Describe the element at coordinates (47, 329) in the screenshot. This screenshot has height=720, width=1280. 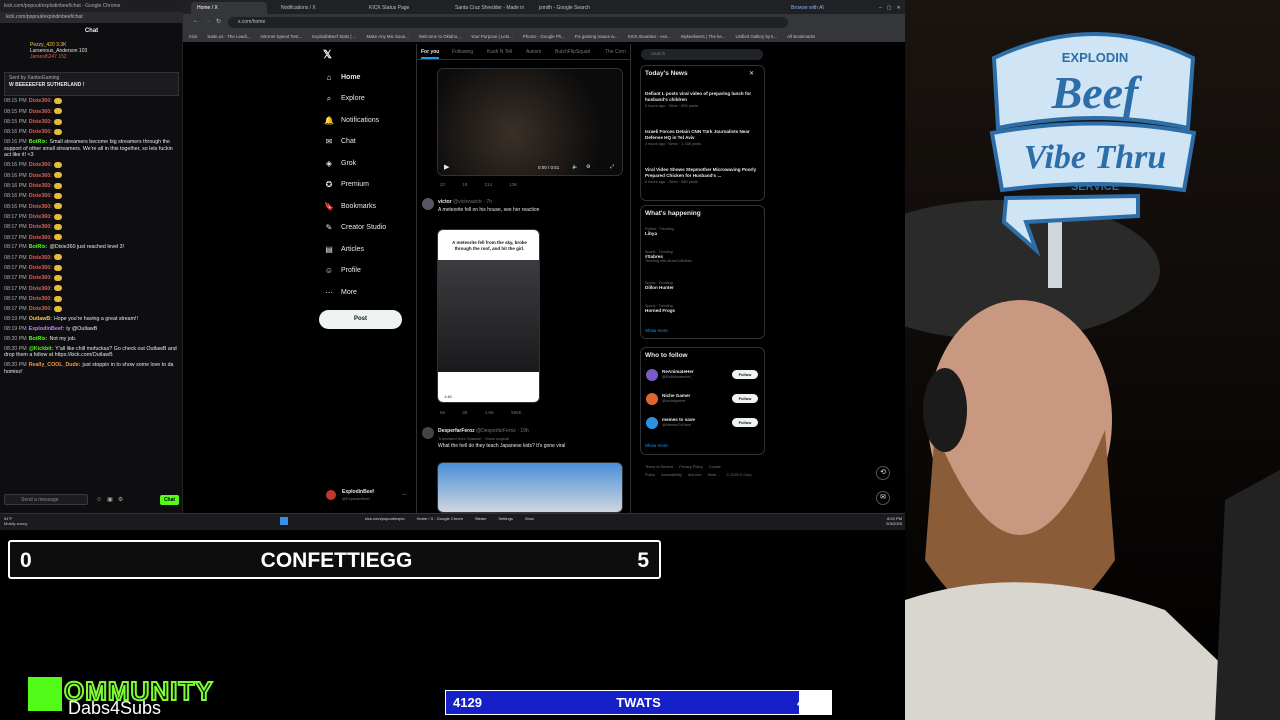
I see `chat-username: ExplodinBeef:` at that location.